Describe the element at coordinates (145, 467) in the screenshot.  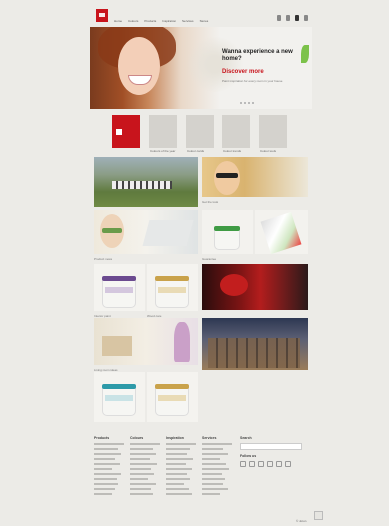
I see `footer-col-colours: Colours` at that location.